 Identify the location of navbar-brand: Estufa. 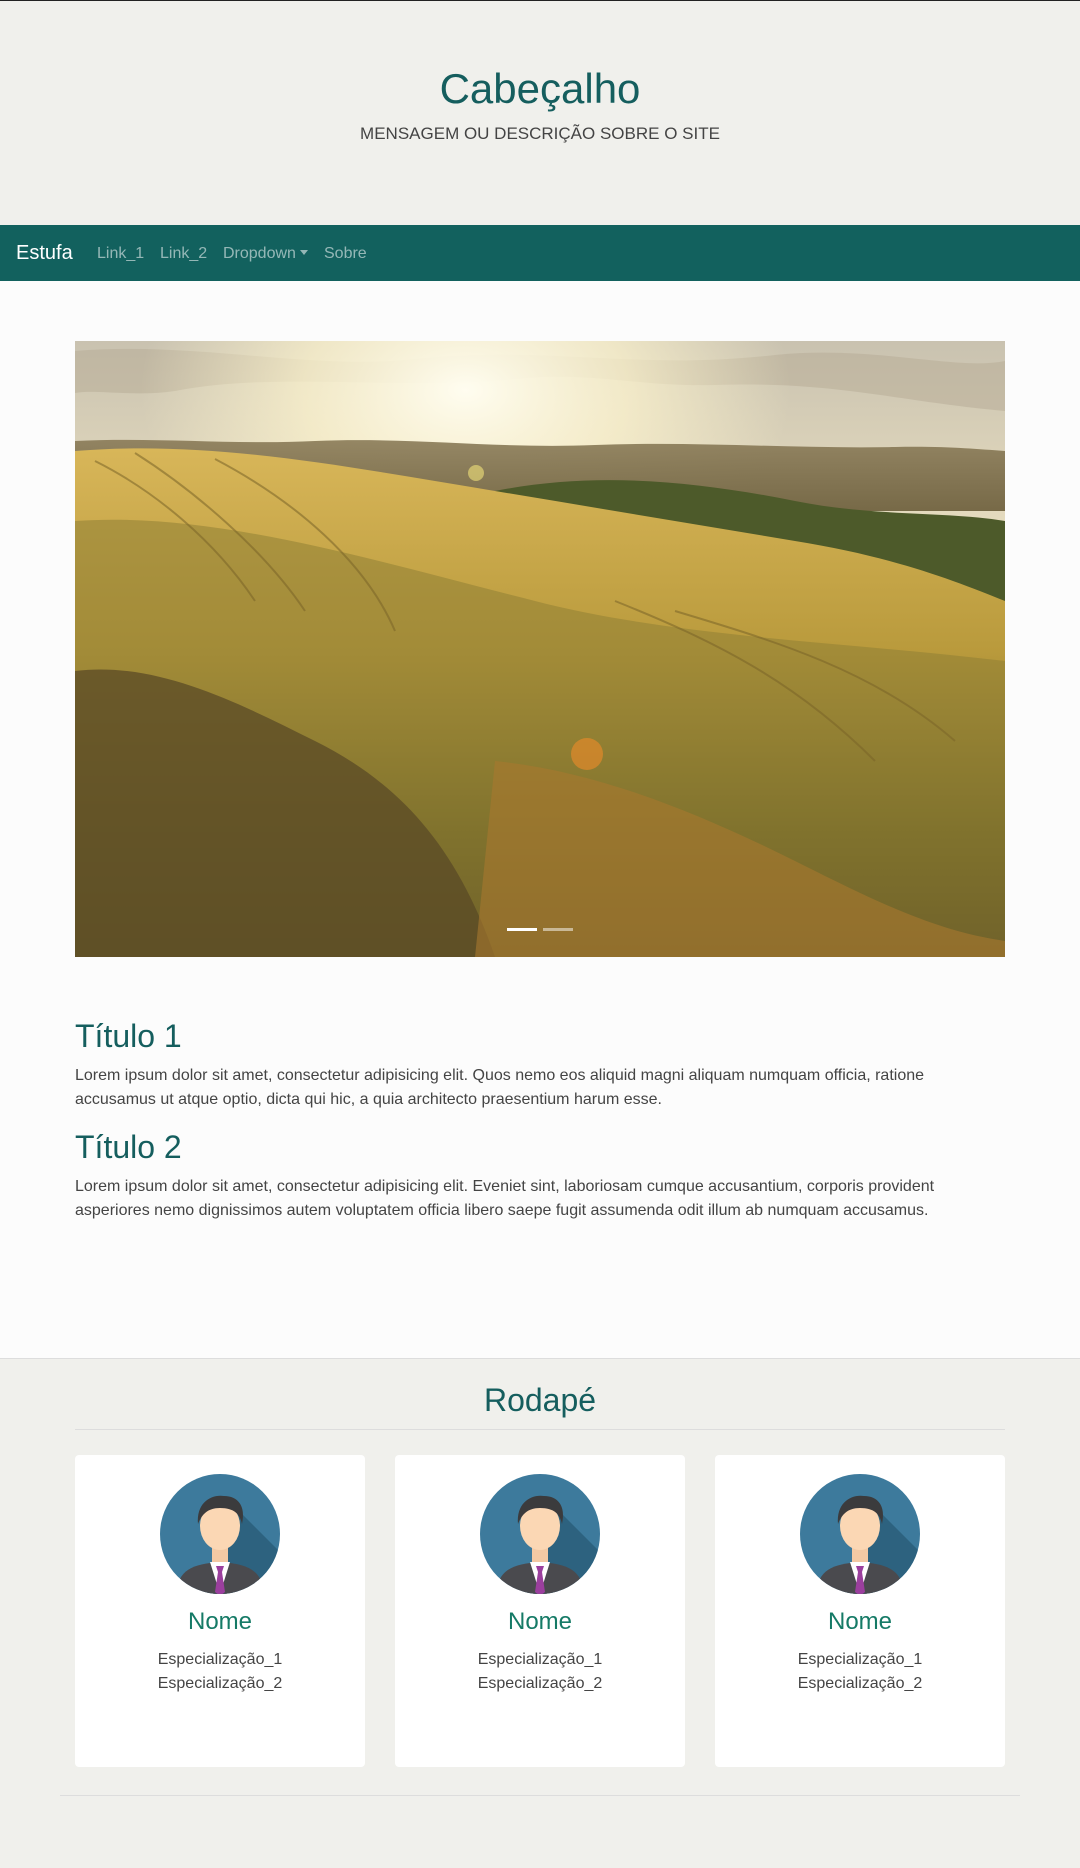
(44, 253).